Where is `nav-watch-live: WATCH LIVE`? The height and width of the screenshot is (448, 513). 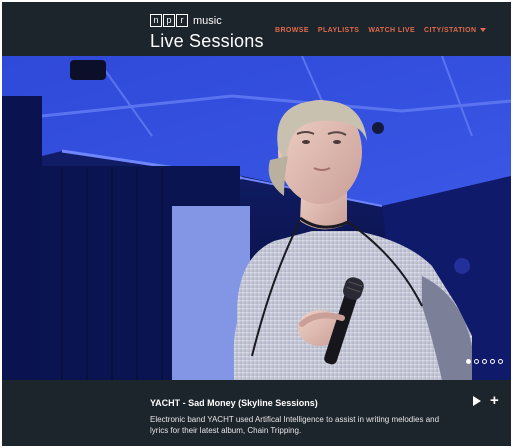
nav-watch-live: WATCH LIVE is located at coordinates (391, 30).